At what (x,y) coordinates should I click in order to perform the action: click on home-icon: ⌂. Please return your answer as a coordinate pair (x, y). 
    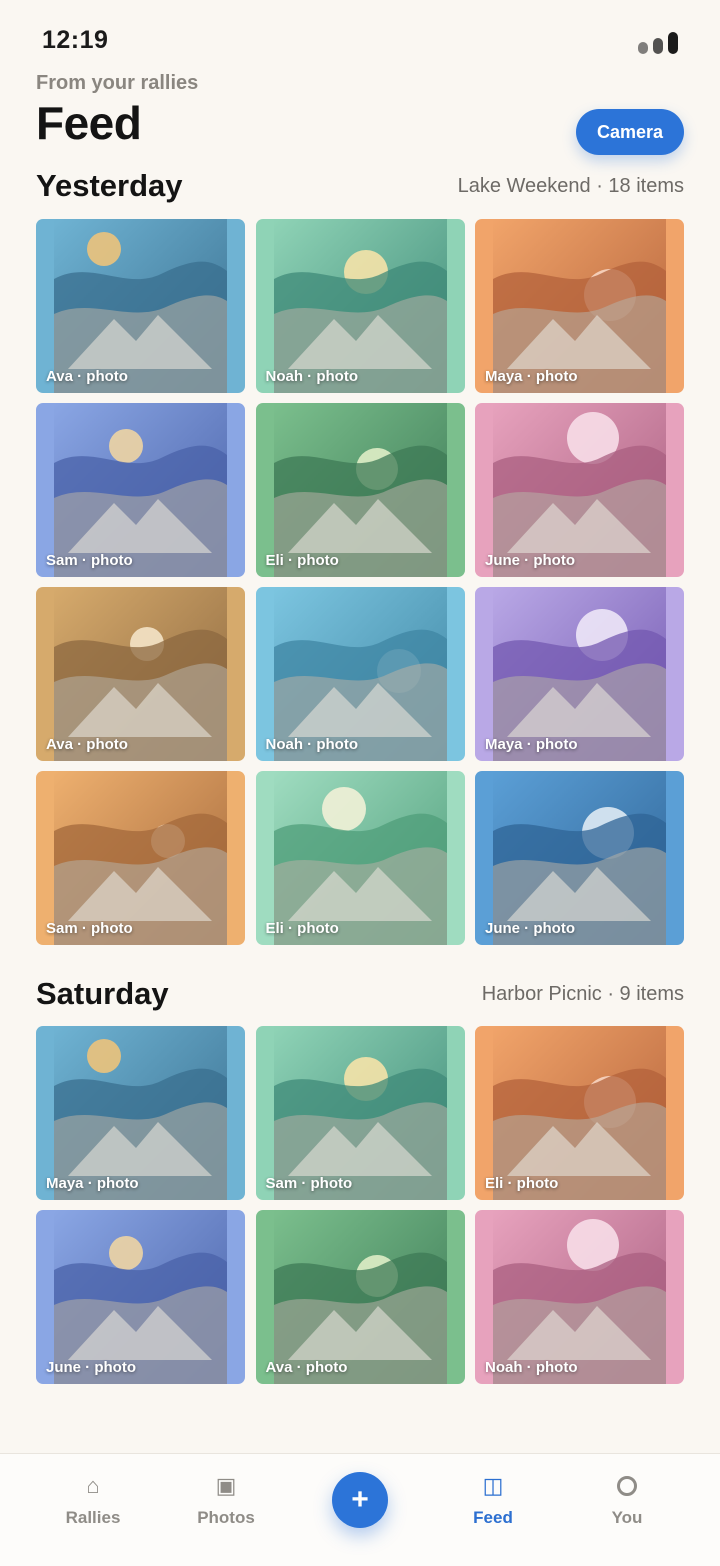
    Looking at the image, I should click on (93, 1485).